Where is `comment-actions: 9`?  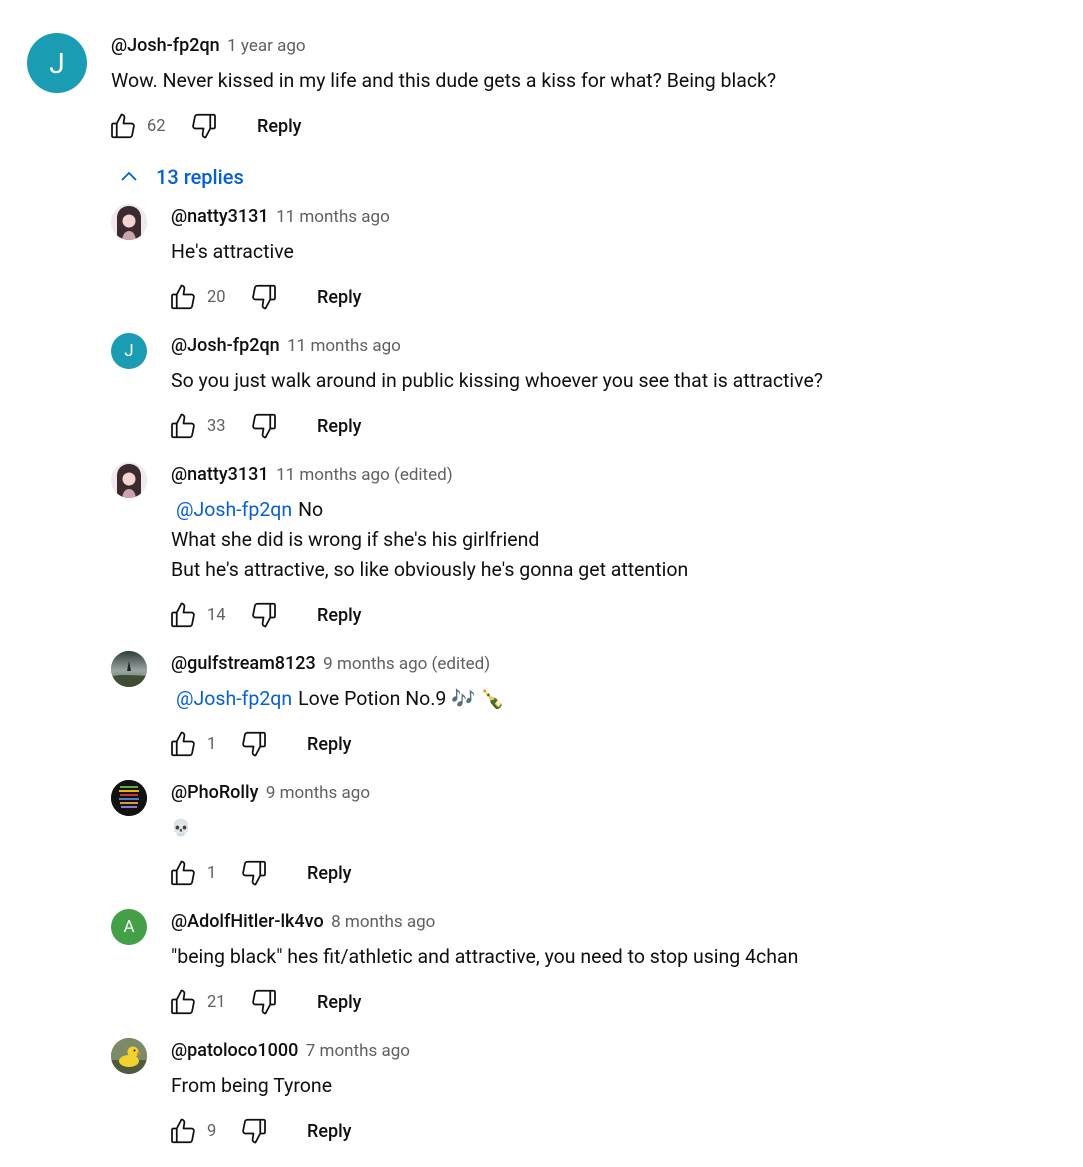
comment-actions: 9 is located at coordinates (192, 1131).